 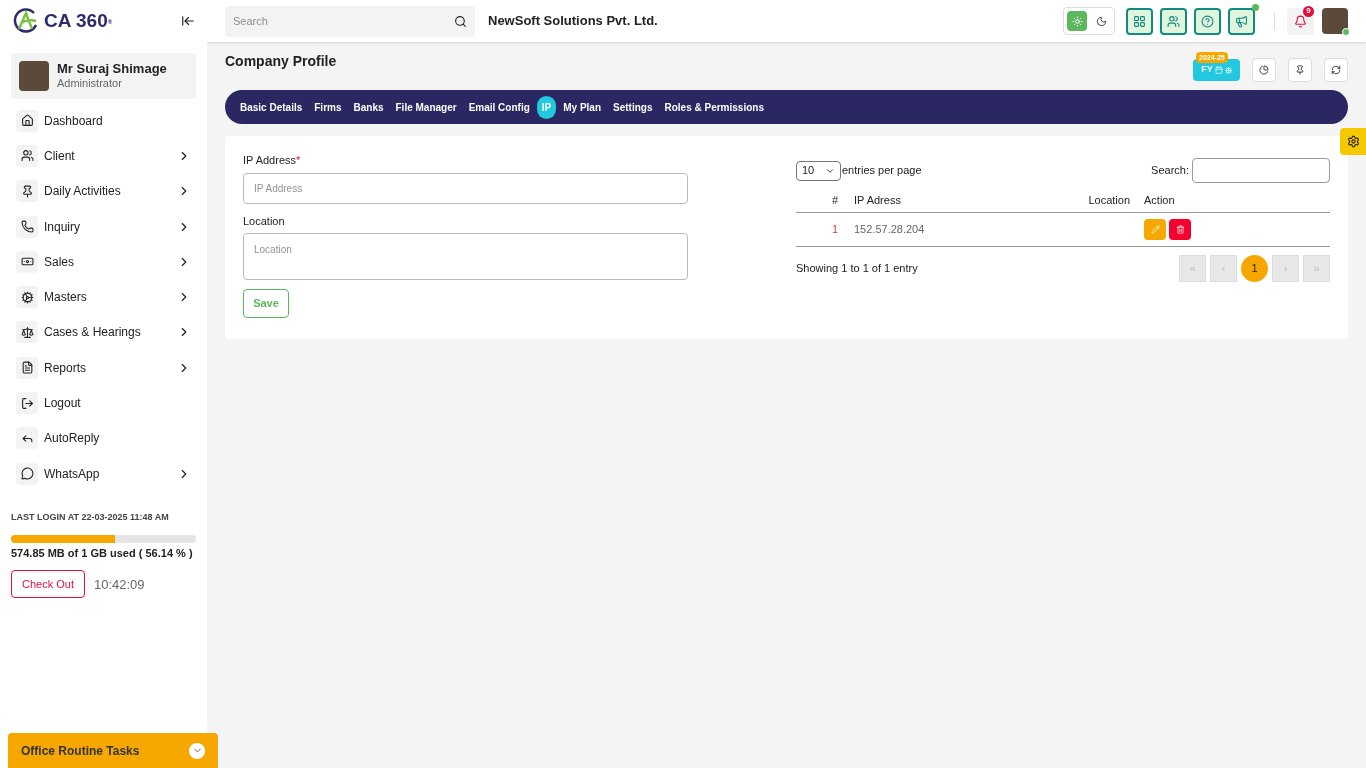 I want to click on people-icon, so click(x=27, y=156).